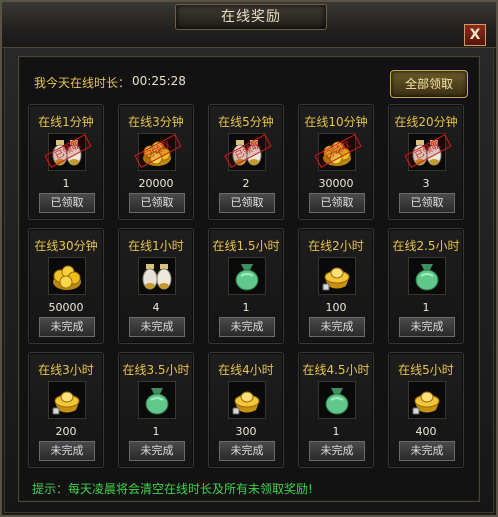 This screenshot has width=498, height=517. What do you see at coordinates (66, 122) in the screenshot?
I see `reward-title: 在线1分钟` at bounding box center [66, 122].